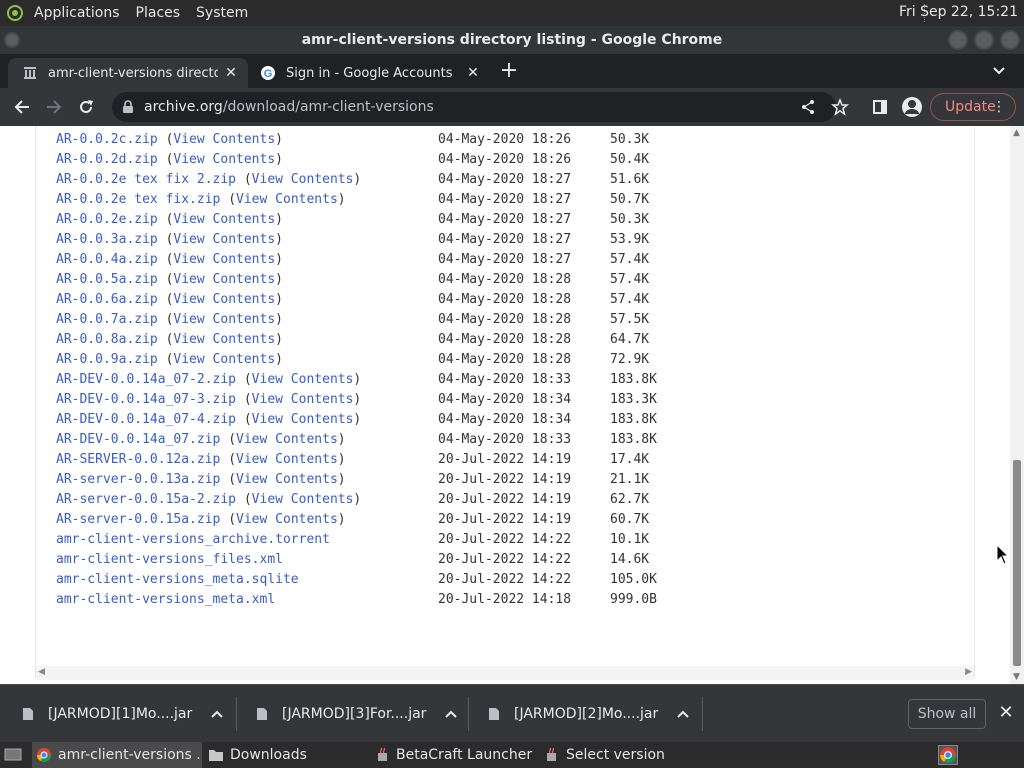 Image resolution: width=1024 pixels, height=768 pixels. I want to click on file-link: amr-client-versions_archive.torrent, so click(193, 539).